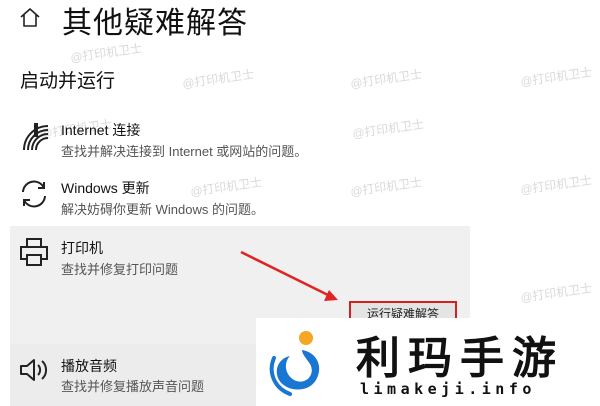 The image size is (600, 406). I want to click on item-desc: 解决妨碍你更新 Windows 的问题。, so click(162, 209).